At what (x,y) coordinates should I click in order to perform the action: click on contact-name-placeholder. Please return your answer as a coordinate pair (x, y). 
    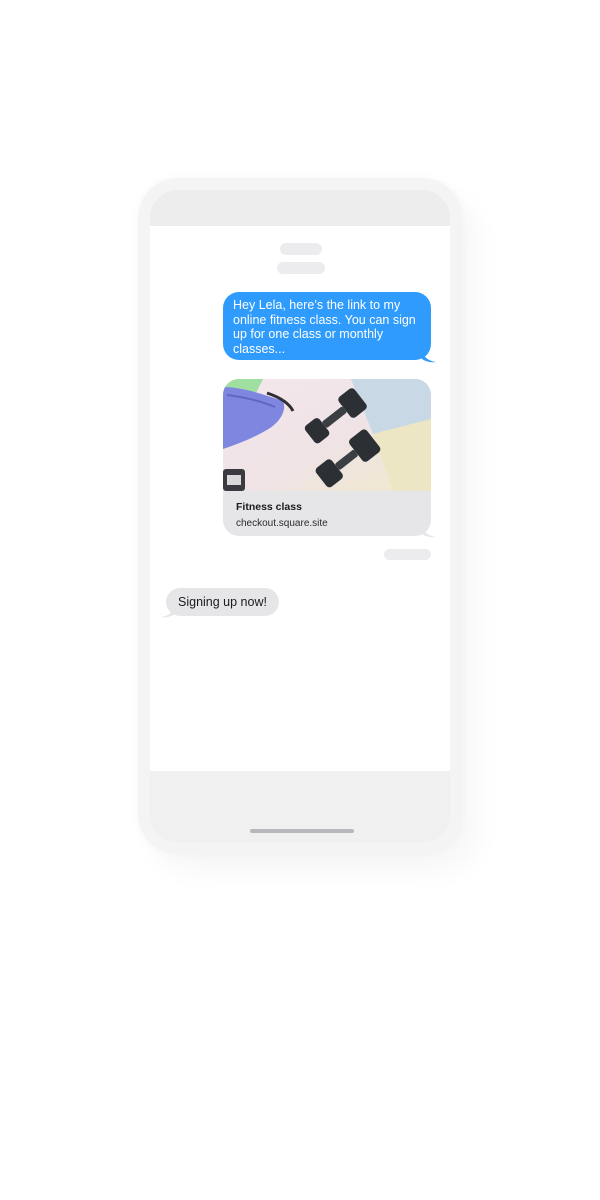
    Looking at the image, I should click on (301, 268).